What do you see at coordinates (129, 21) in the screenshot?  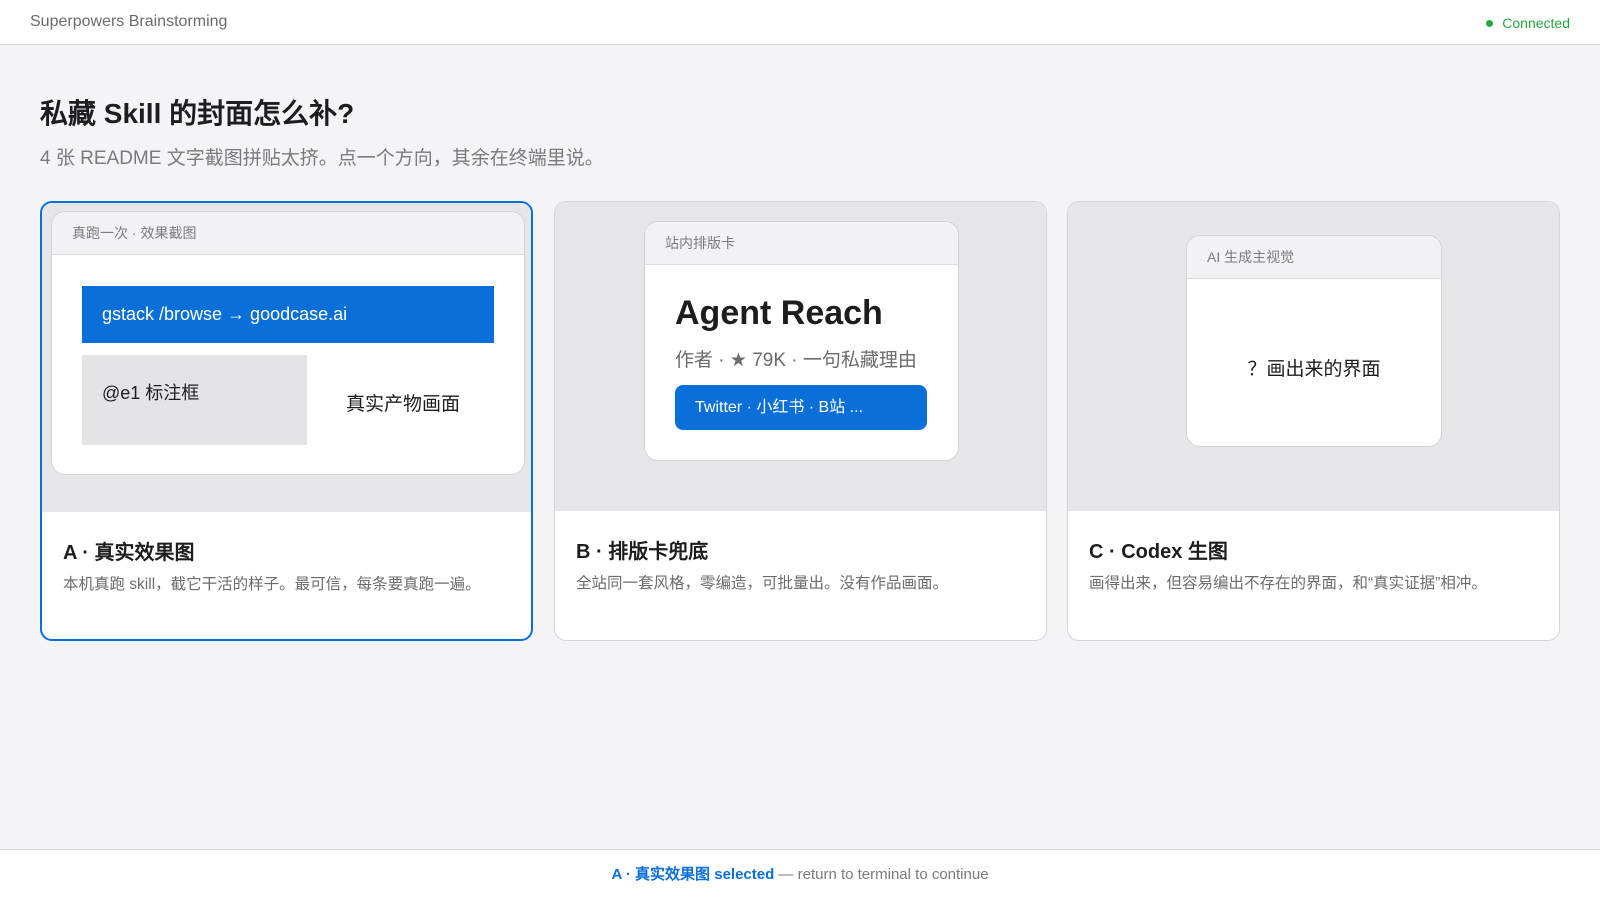 I see `app-title: Superpowers Brainstorming` at bounding box center [129, 21].